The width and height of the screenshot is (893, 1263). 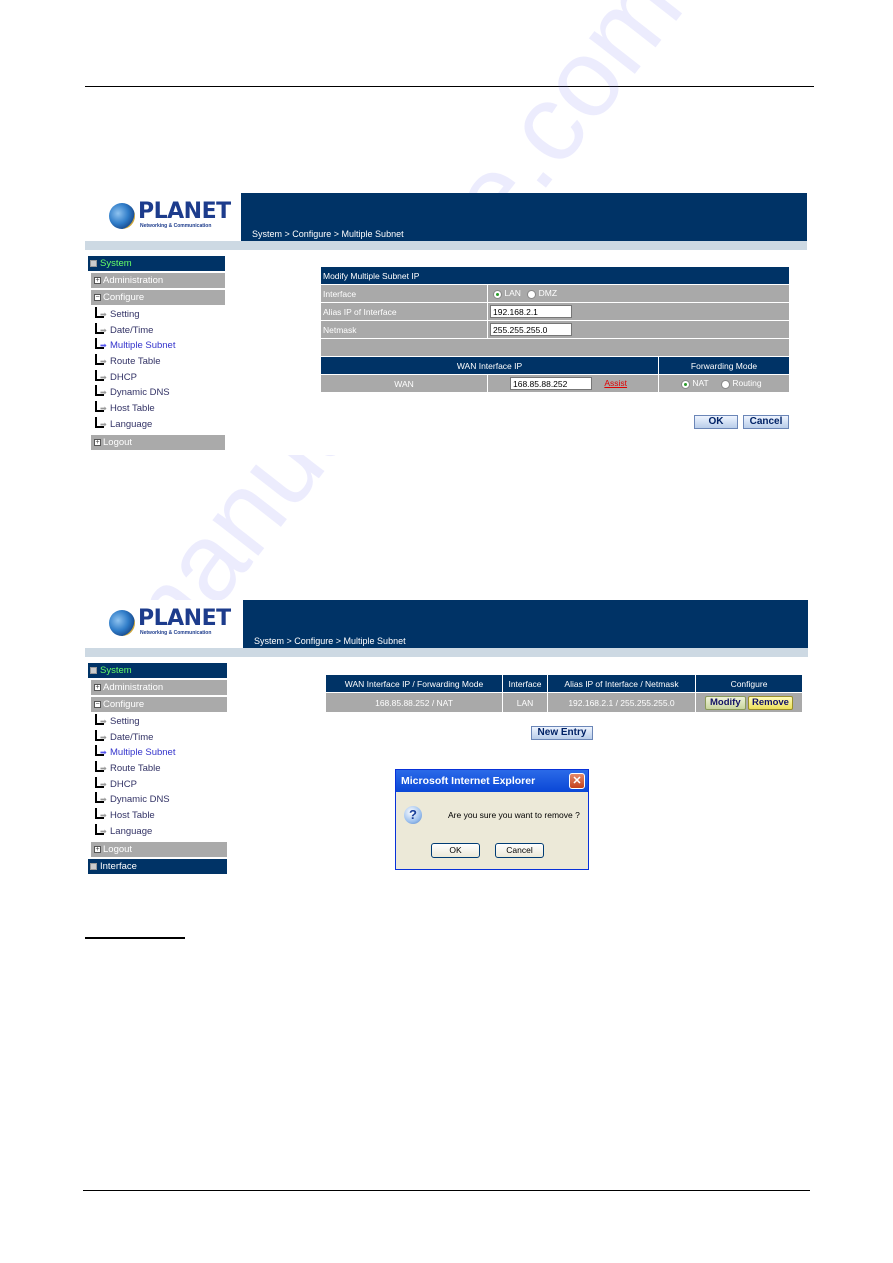 What do you see at coordinates (97, 704) in the screenshot?
I see `collapse-icon: −` at bounding box center [97, 704].